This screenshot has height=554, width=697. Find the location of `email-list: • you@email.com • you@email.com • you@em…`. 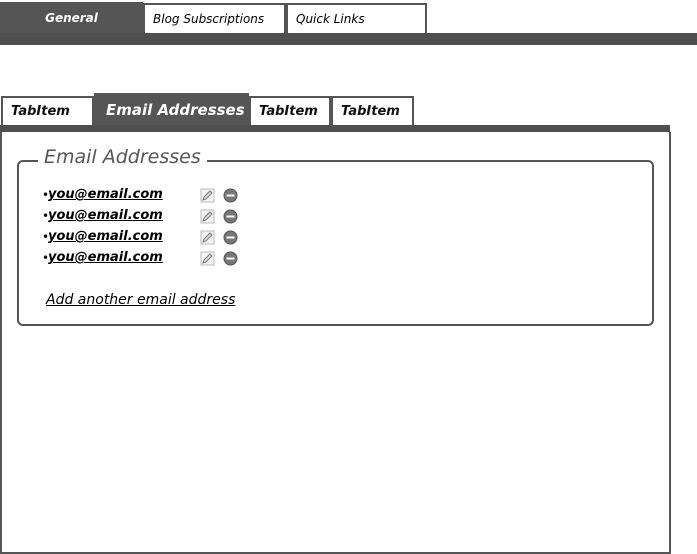

email-list: • you@email.com • you@email.com • you@em… is located at coordinates (147, 228).